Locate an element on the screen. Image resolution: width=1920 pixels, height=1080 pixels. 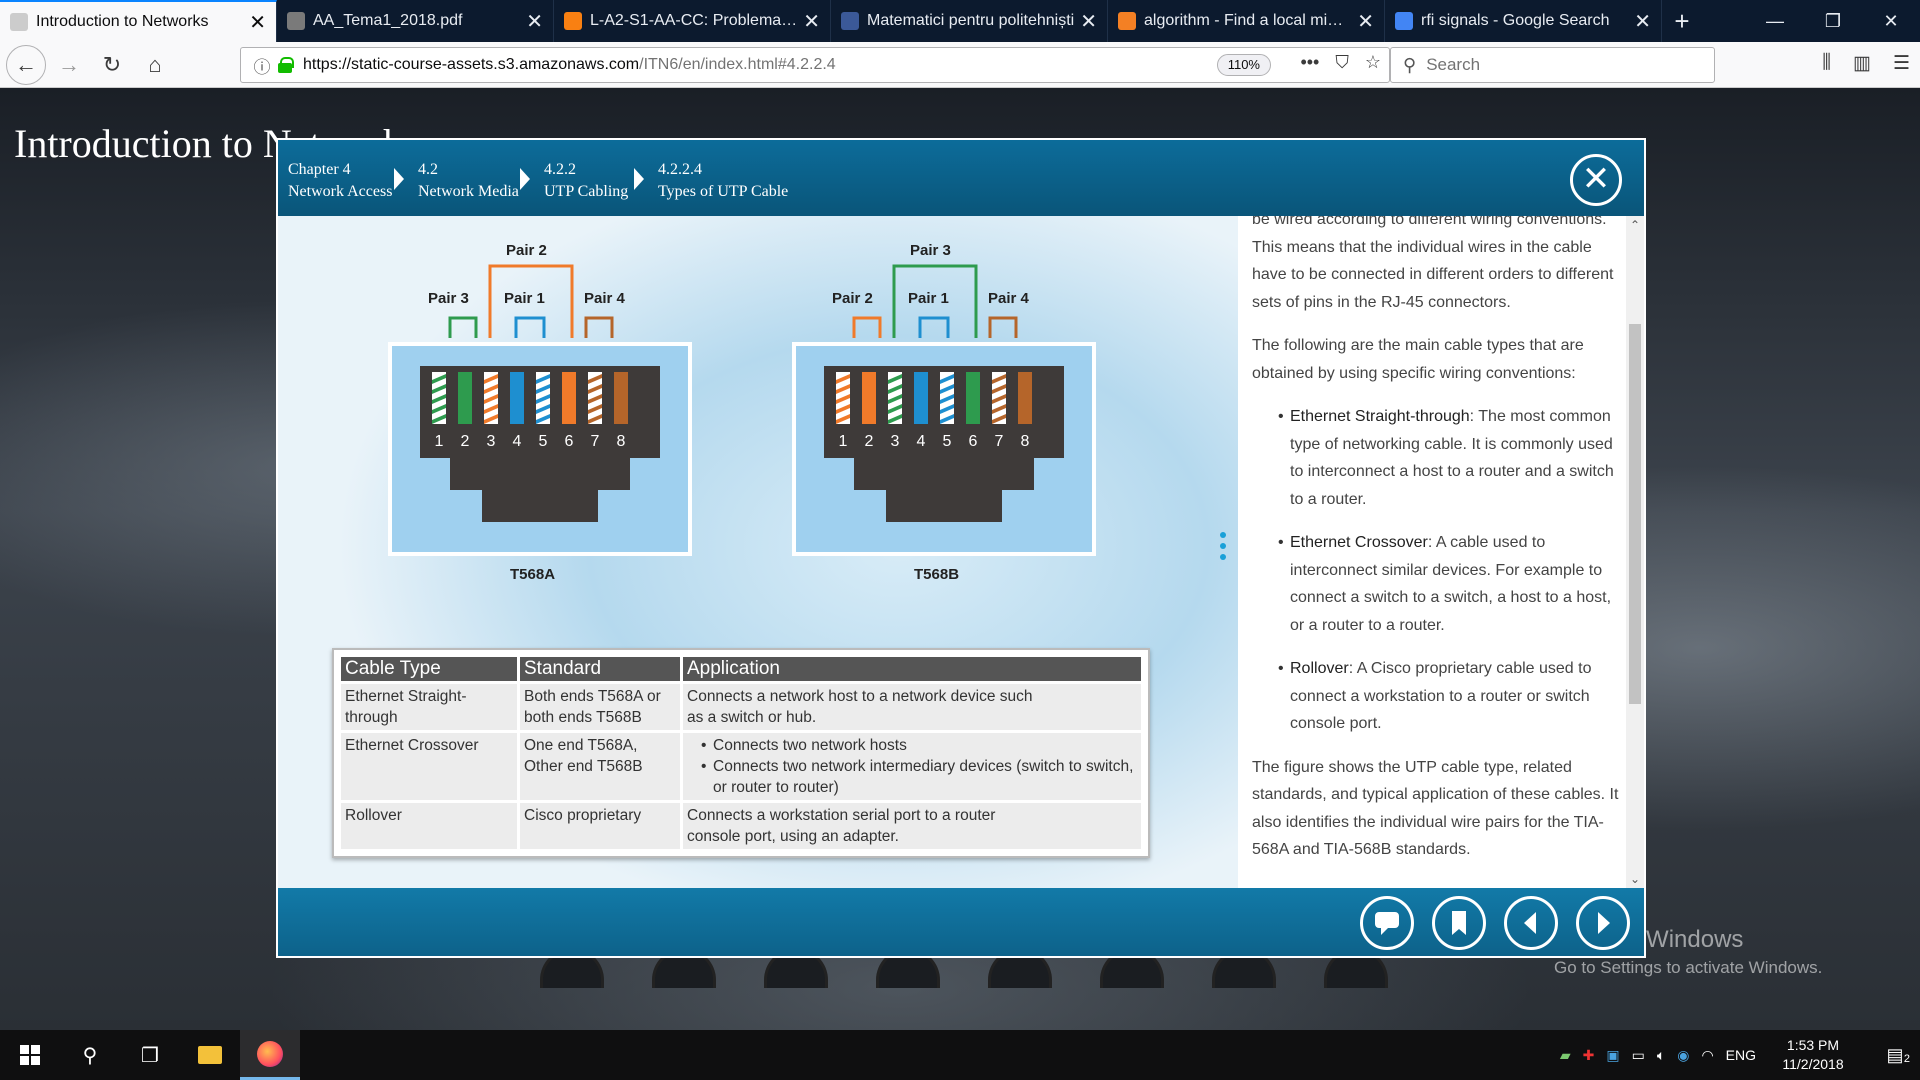
language-indicator: ENG is located at coordinates (1741, 1055).